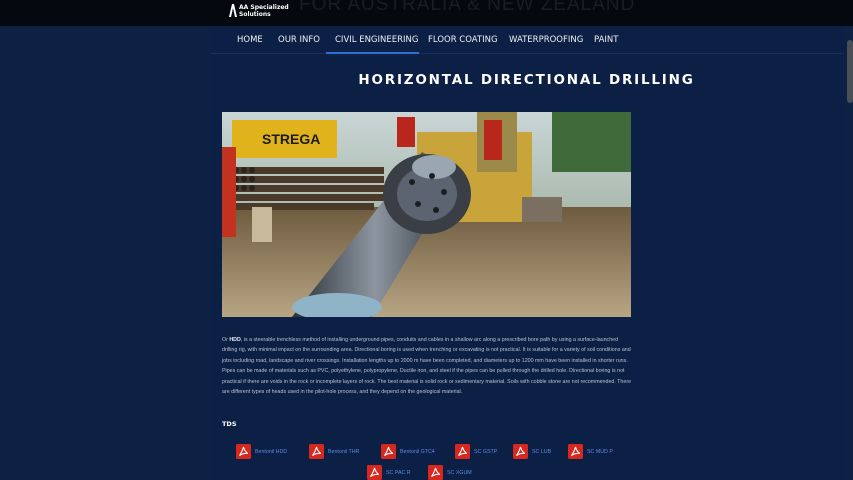 This screenshot has width=853, height=480. Describe the element at coordinates (486, 451) in the screenshot. I see `tds-link-label: SC GSTP` at that location.